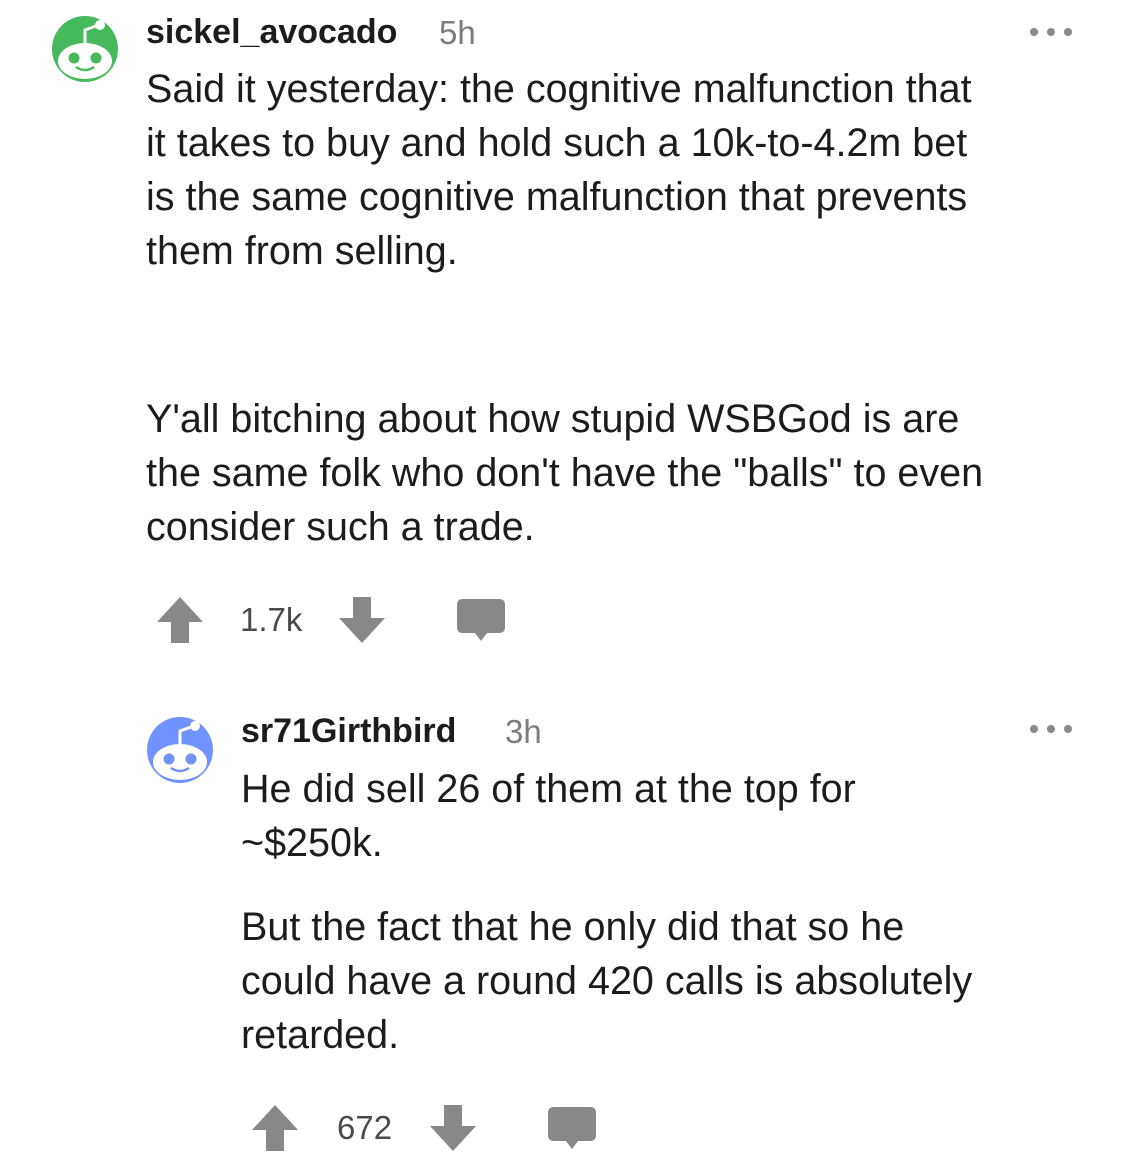 The width and height of the screenshot is (1125, 1167). I want to click on comment-age: 3h, so click(523, 731).